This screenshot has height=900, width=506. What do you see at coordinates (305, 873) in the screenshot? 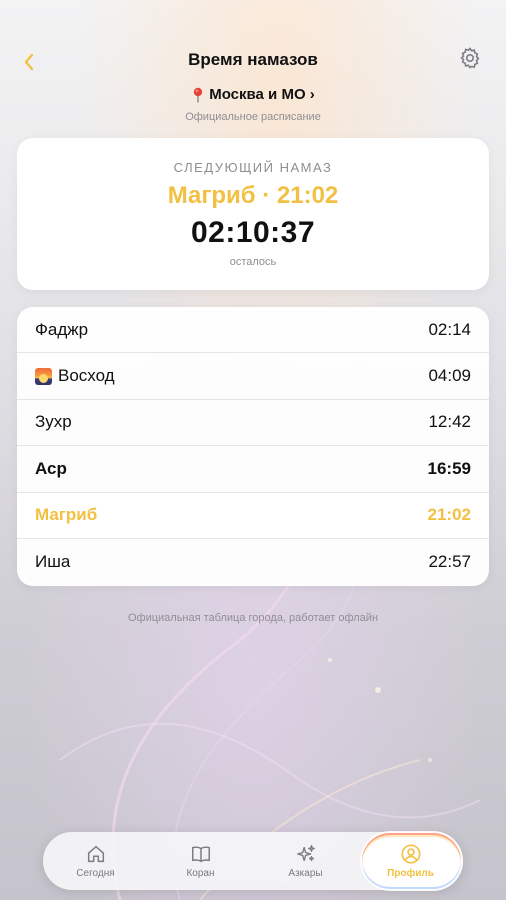
I see `tab-label: Азкары` at bounding box center [305, 873].